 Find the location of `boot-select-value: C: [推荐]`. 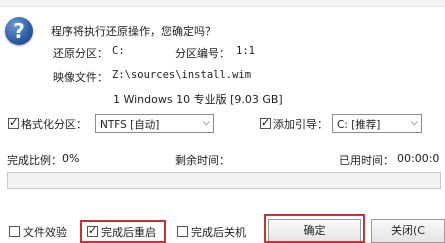

boot-select-value: C: [推荐] is located at coordinates (359, 125).